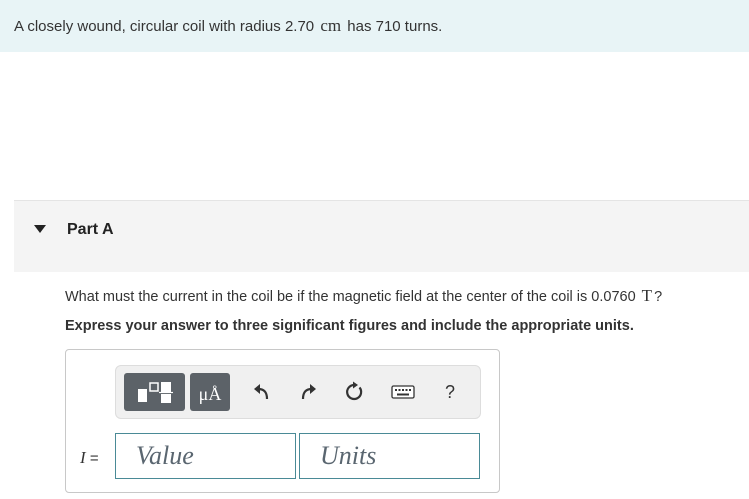 This screenshot has height=499, width=749. Describe the element at coordinates (354, 392) in the screenshot. I see `reset-icon` at that location.